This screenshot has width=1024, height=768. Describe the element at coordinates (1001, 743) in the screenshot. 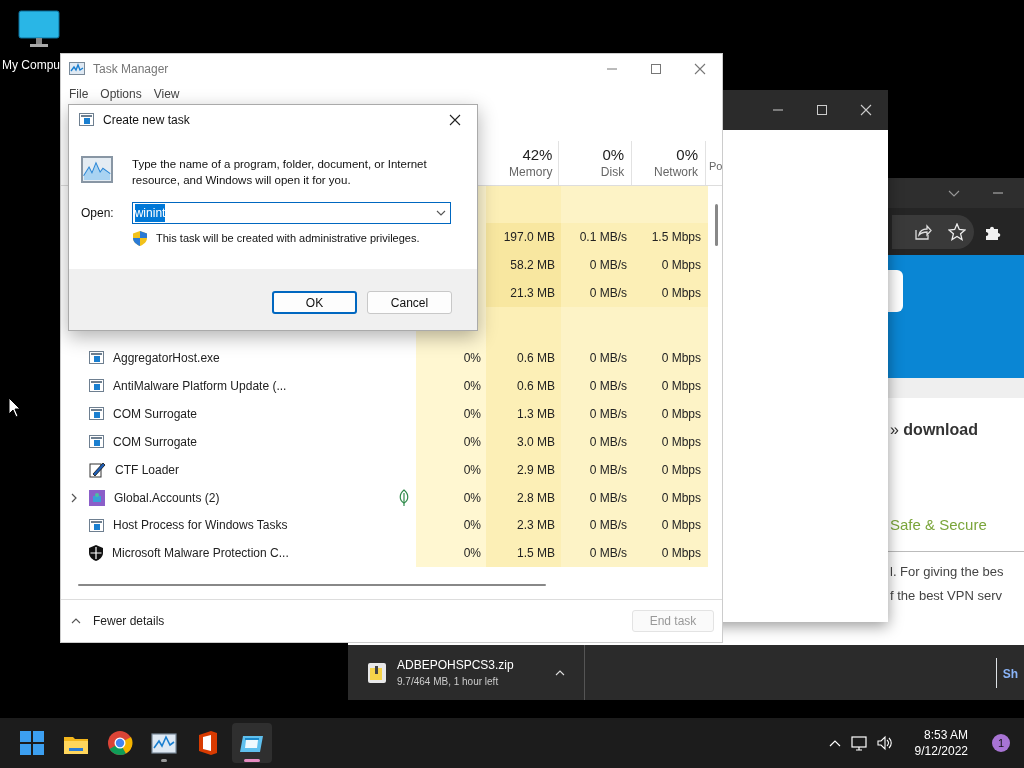

I see `notification-badge: 1` at that location.